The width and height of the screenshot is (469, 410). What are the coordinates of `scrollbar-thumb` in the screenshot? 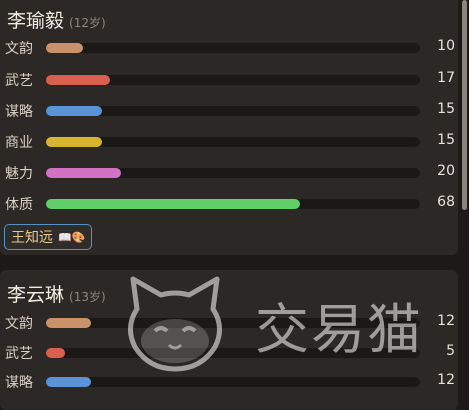 It's located at (464, 105).